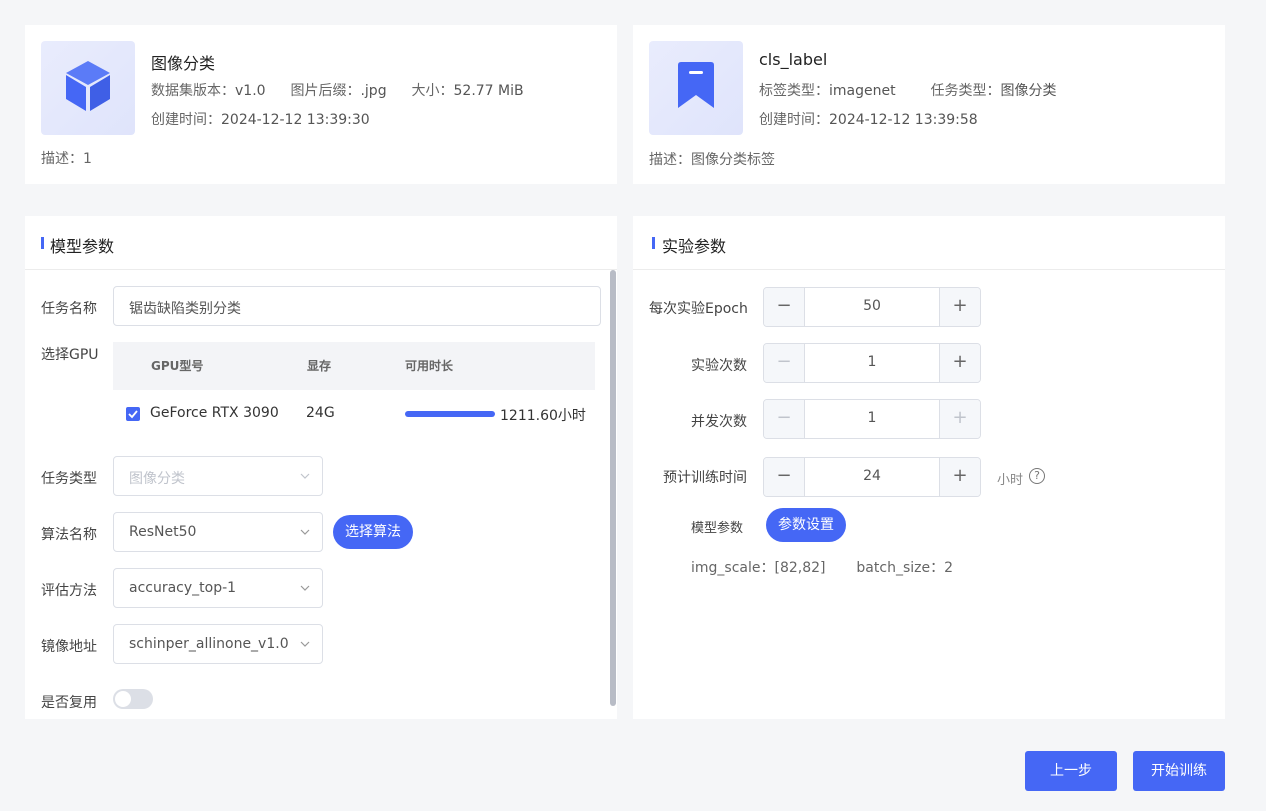 The height and width of the screenshot is (811, 1266). Describe the element at coordinates (133, 699) in the screenshot. I see `reuse-toggle` at that location.